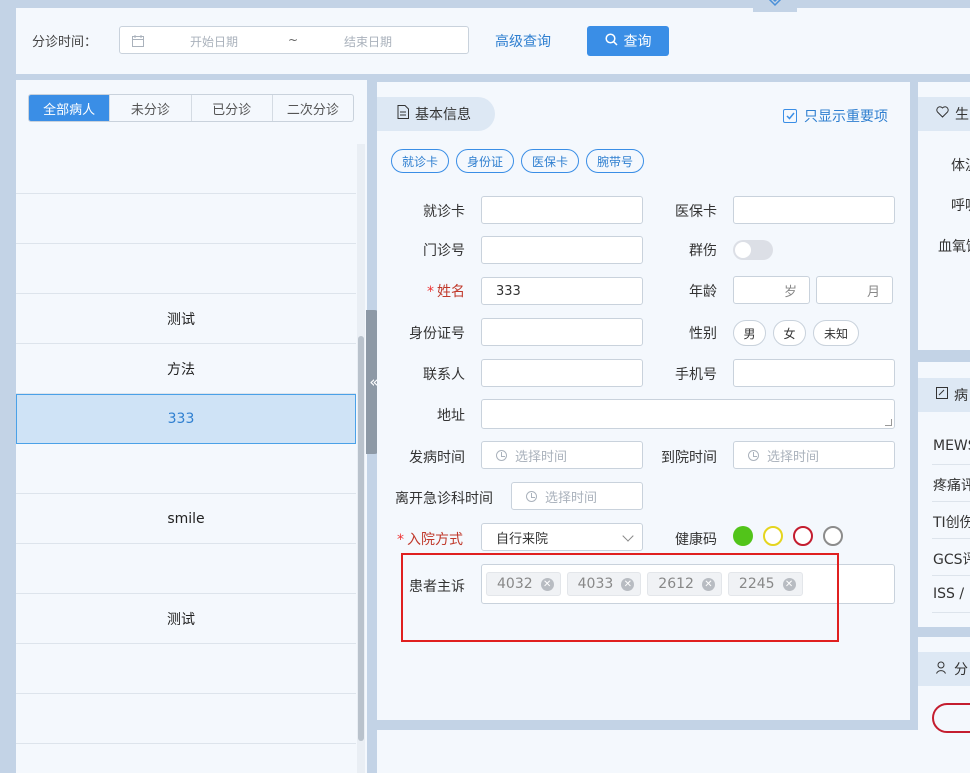 The image size is (970, 773). I want to click on patient-filter-tabs: 全部病人 未分诊 已分诊 二次分诊, so click(191, 108).